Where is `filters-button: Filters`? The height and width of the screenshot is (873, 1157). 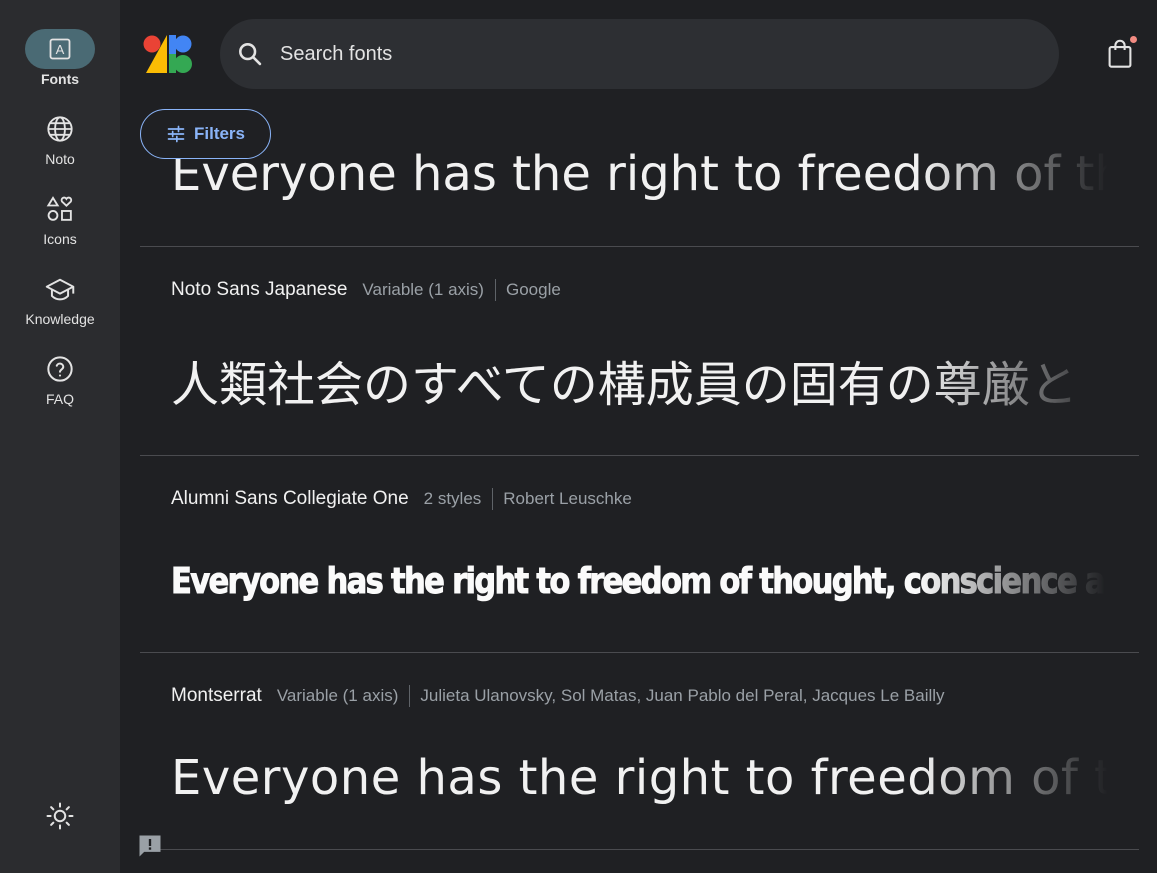 filters-button: Filters is located at coordinates (205, 134).